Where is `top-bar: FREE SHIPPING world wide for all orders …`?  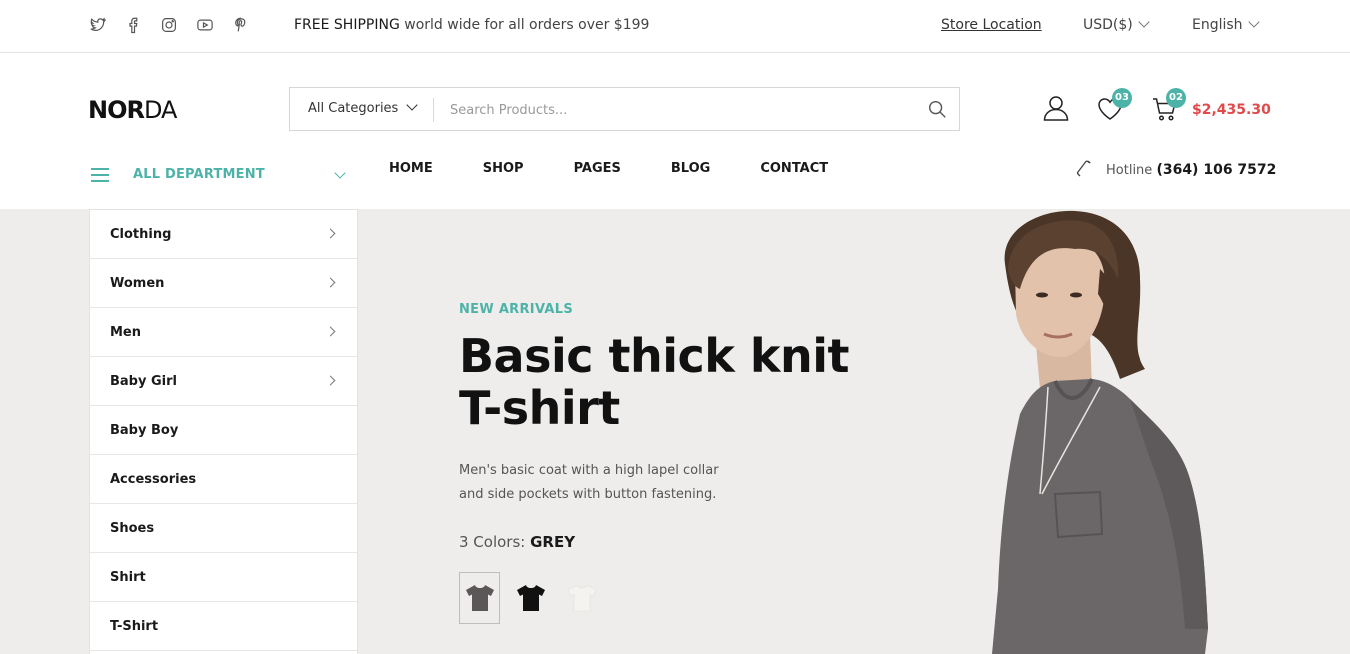
top-bar: FREE SHIPPING world wide for all orders … is located at coordinates (675, 26).